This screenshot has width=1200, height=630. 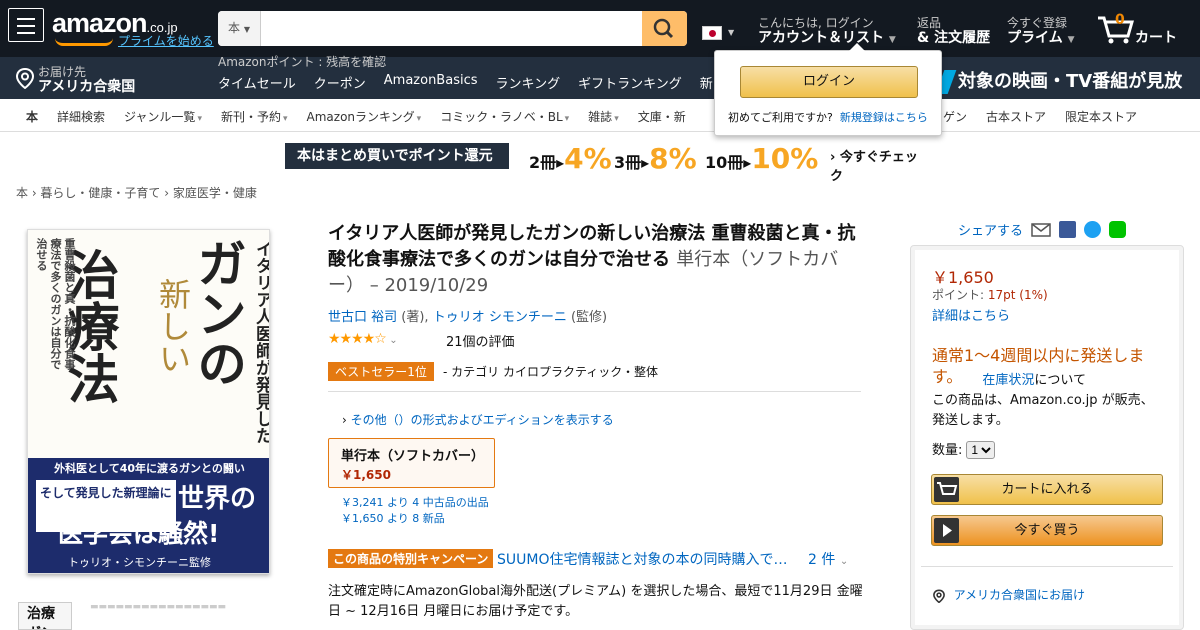 I want to click on cart-label: カート, so click(x=1156, y=37).